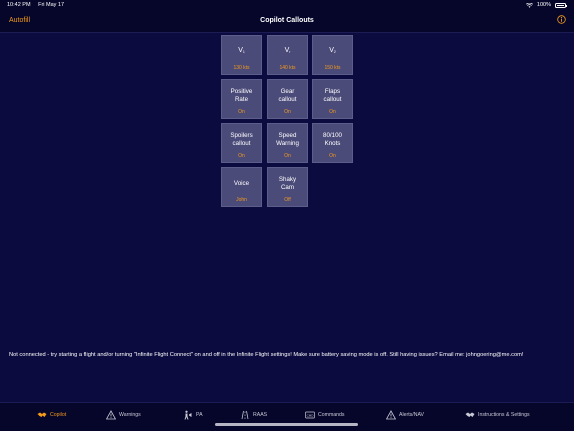 This screenshot has height=431, width=574. I want to click on status-time: 10:42 PM, so click(19, 5).